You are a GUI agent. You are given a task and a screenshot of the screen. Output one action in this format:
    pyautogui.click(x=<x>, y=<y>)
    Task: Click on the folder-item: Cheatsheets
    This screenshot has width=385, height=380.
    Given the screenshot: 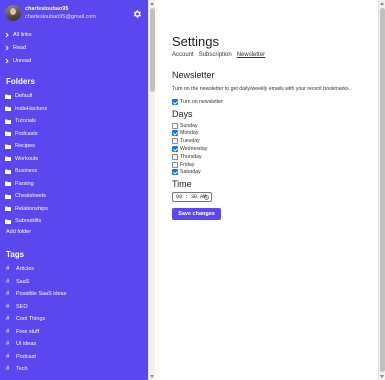 What is the action you would take?
    pyautogui.click(x=25, y=196)
    